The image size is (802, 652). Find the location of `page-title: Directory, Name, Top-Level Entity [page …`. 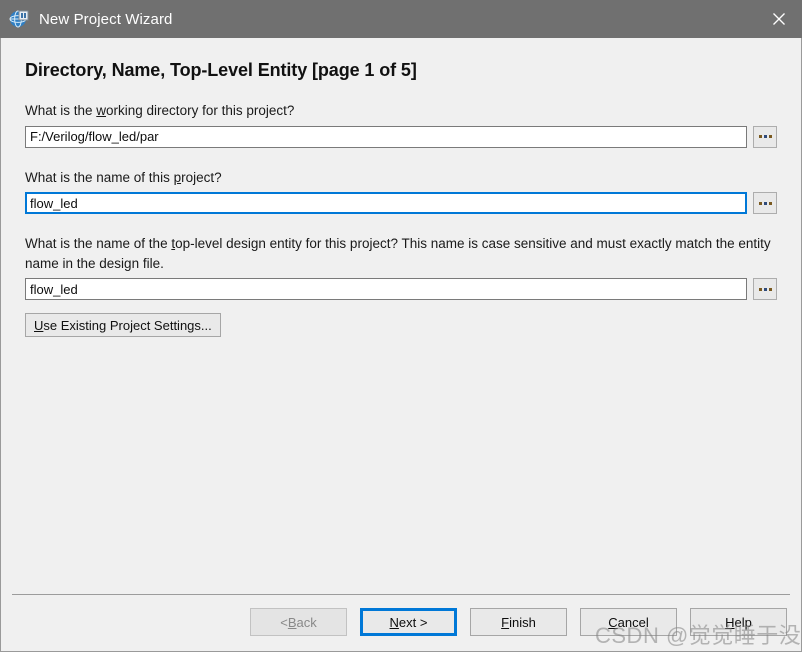

page-title: Directory, Name, Top-Level Entity [page … is located at coordinates (221, 70).